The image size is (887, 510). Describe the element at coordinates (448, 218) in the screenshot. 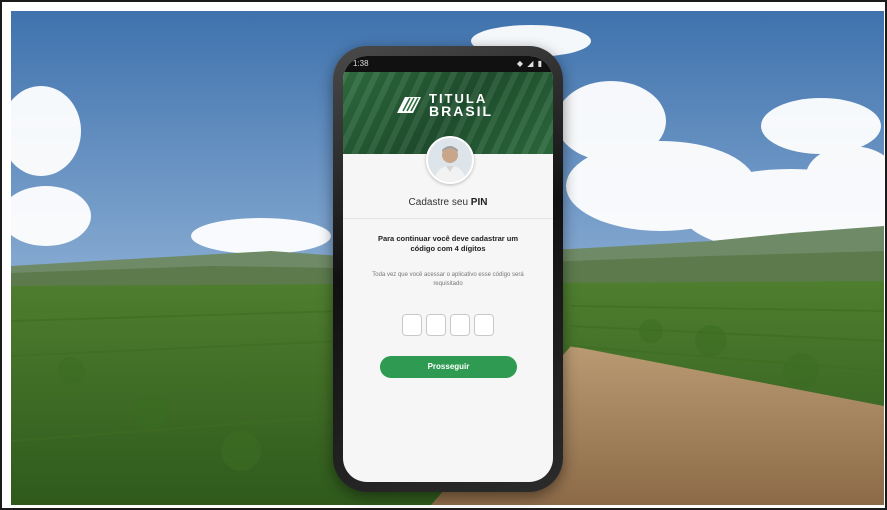

I see `section-divider` at that location.